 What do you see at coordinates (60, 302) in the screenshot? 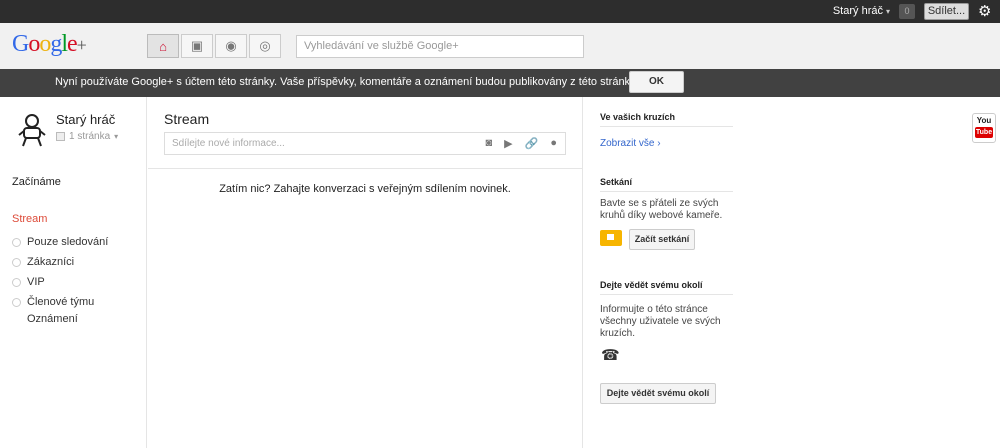
I see `sidebar-item-circle: Členové týmu` at bounding box center [60, 302].